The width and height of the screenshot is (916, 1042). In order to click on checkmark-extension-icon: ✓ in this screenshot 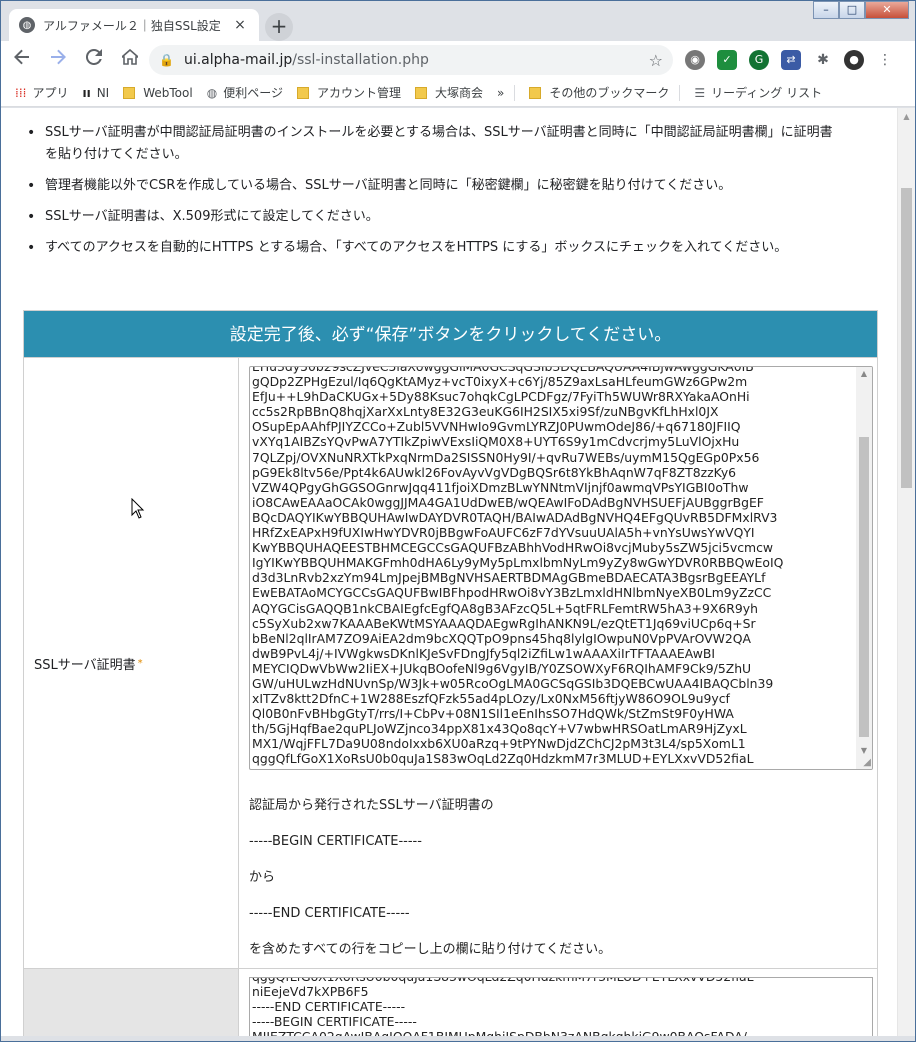, I will do `click(727, 60)`.